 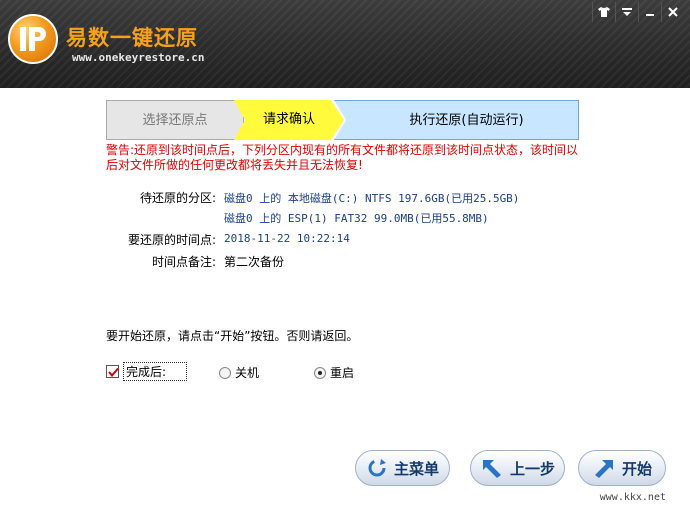 I want to click on partition-label: 待还原的分区:, so click(x=177, y=198).